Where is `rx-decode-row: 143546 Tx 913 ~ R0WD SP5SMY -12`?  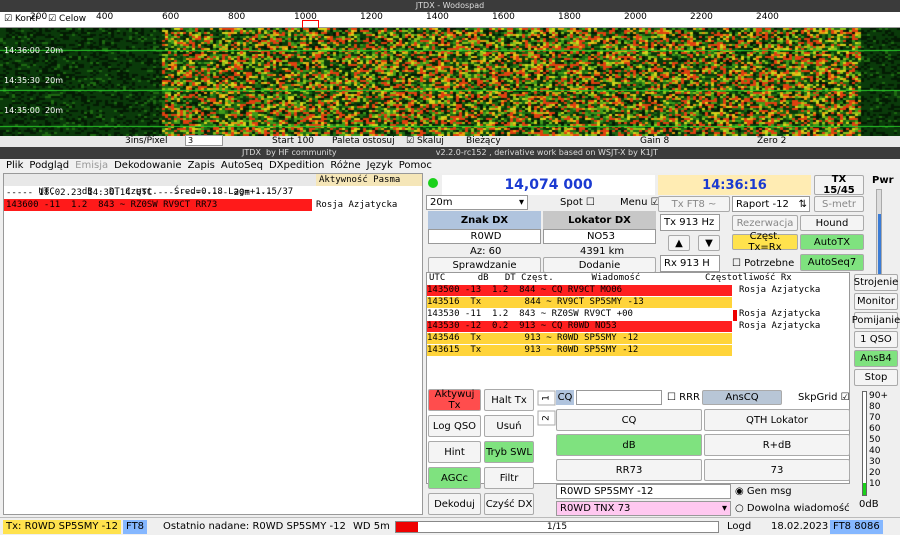 rx-decode-row: 143546 Tx 913 ~ R0WD SP5SMY -12 is located at coordinates (579, 338).